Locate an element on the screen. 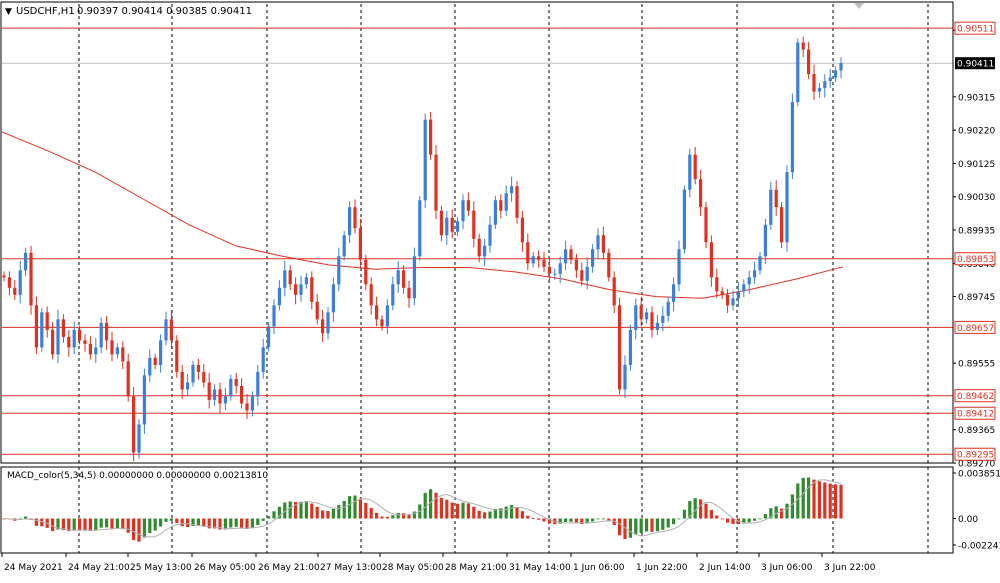 The width and height of the screenshot is (1000, 583). price-tick-label: 0.90125 is located at coordinates (976, 165).